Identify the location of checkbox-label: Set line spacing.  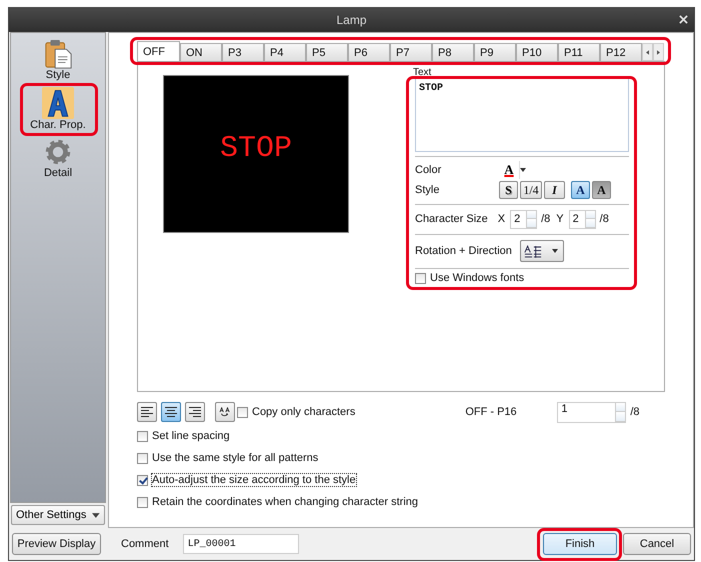
(191, 436).